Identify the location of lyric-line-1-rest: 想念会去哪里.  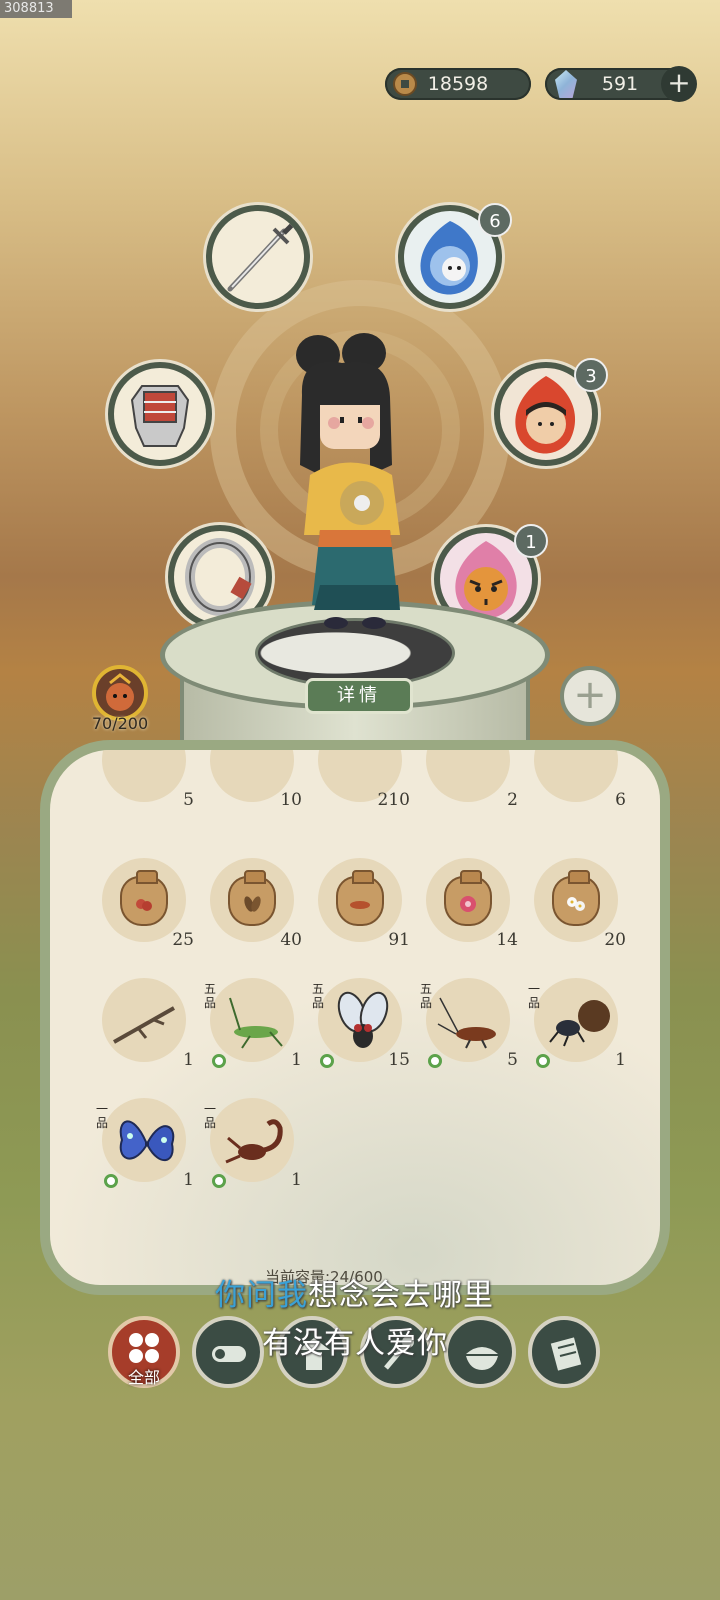
(401, 1295).